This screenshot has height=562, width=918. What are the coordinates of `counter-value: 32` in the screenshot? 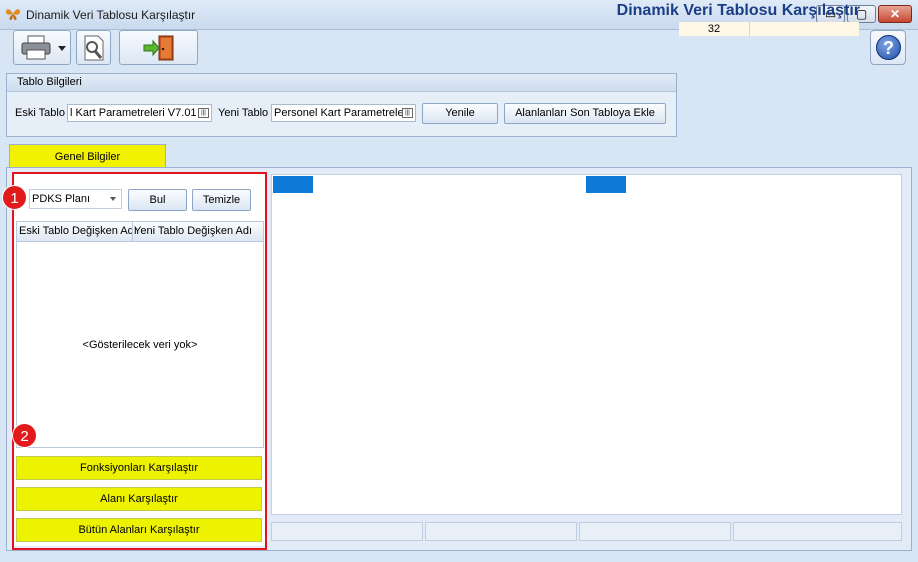 It's located at (714, 29).